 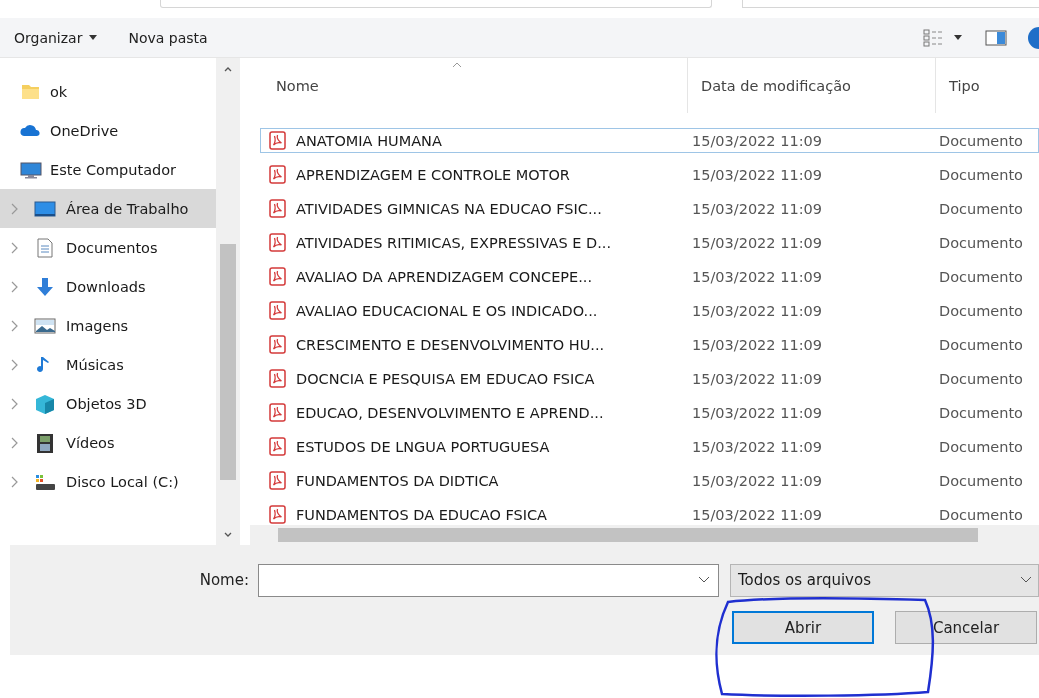 What do you see at coordinates (812, 85) in the screenshot?
I see `column-header: Data de modificação` at bounding box center [812, 85].